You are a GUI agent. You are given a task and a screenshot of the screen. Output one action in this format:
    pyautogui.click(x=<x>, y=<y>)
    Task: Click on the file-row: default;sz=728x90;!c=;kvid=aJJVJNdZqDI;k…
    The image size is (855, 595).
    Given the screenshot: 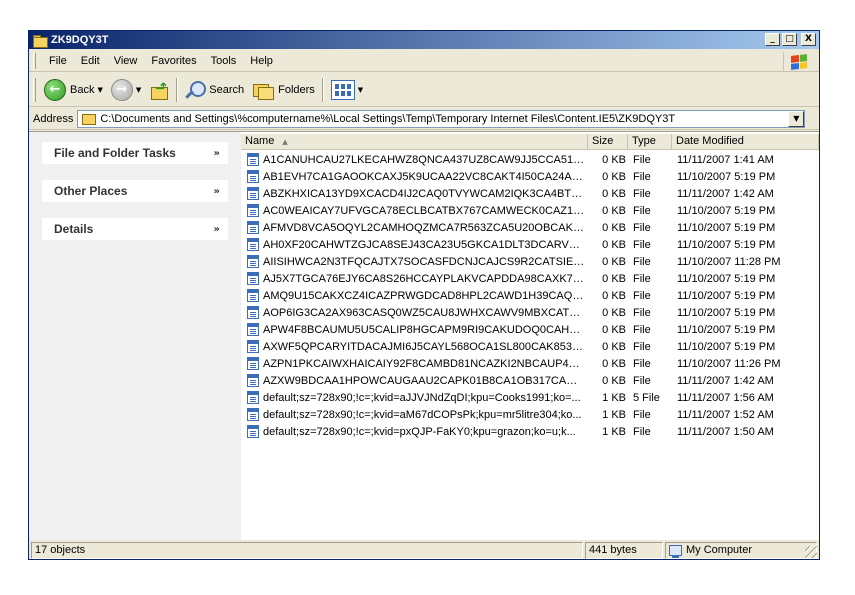 What is the action you would take?
    pyautogui.click(x=530, y=398)
    